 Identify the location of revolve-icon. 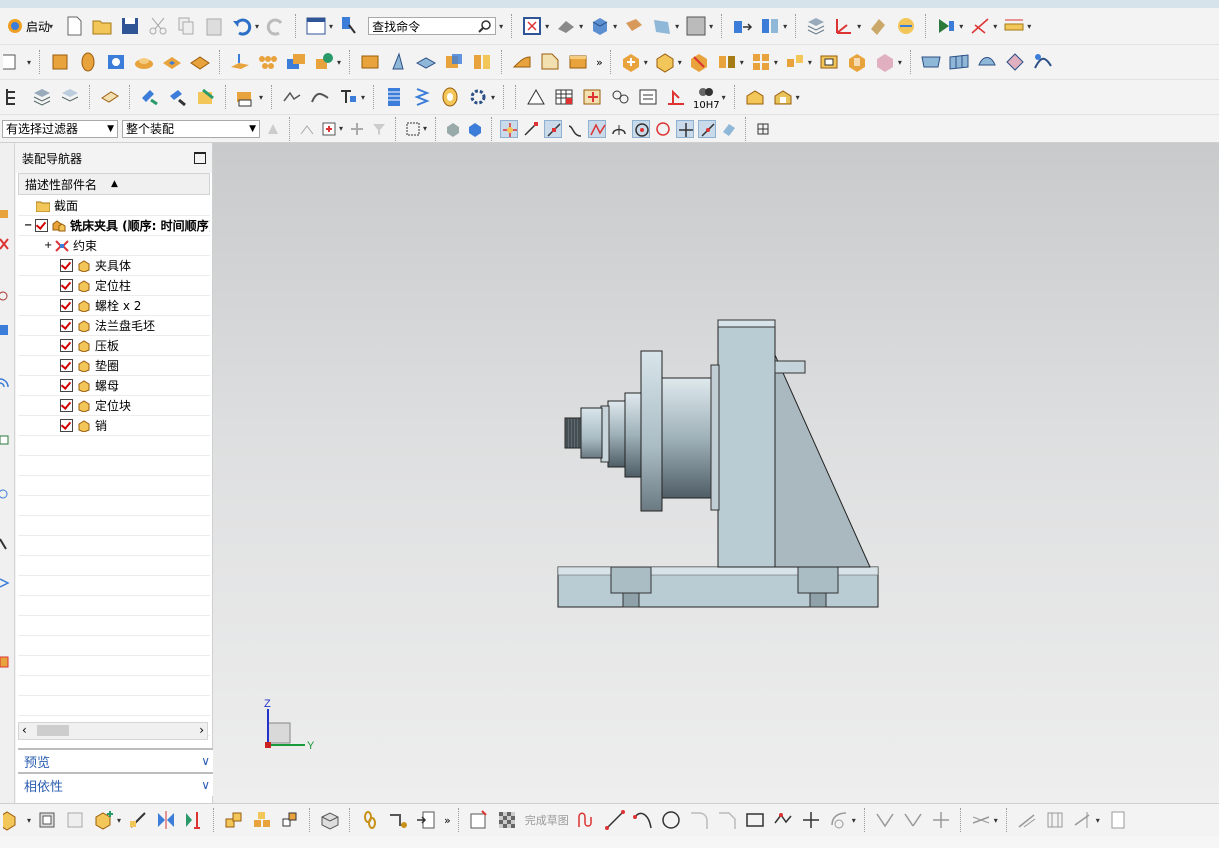
(88, 62).